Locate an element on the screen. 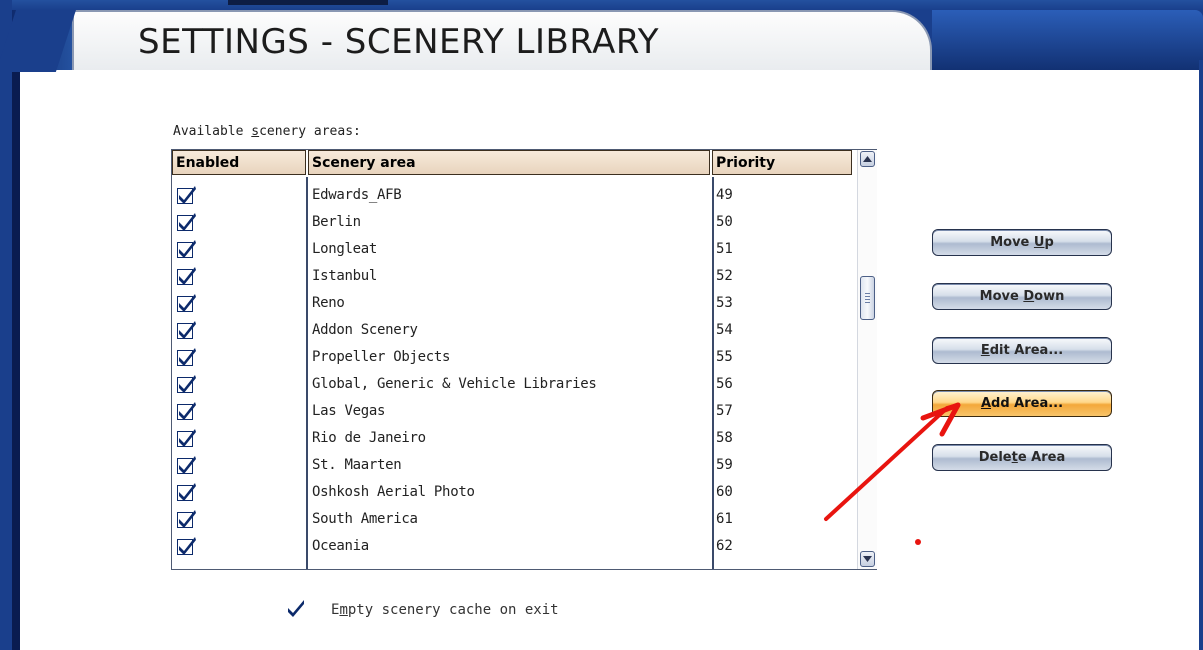 The height and width of the screenshot is (650, 1203). title-right-block is located at coordinates (1067, 40).